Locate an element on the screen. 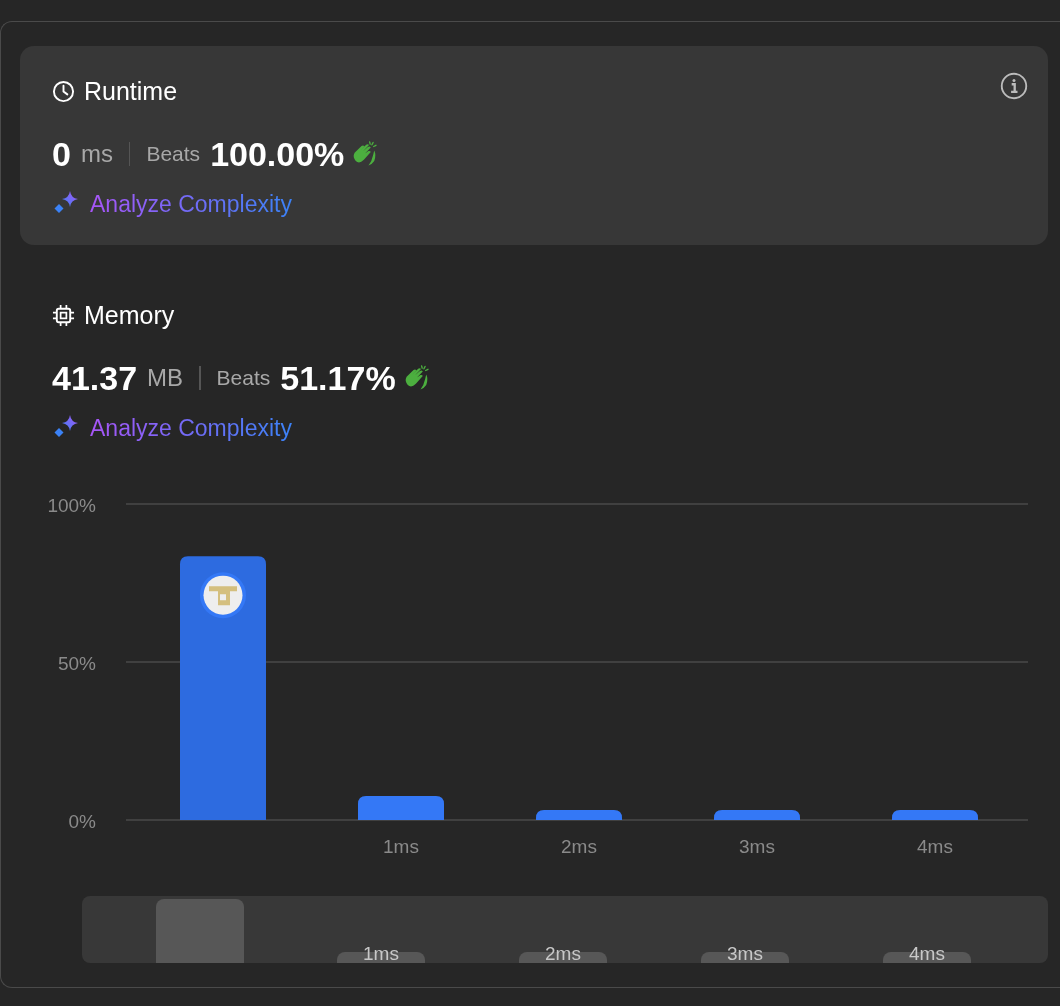 This screenshot has width=1060, height=1006. overview-label: 3ms is located at coordinates (745, 953).